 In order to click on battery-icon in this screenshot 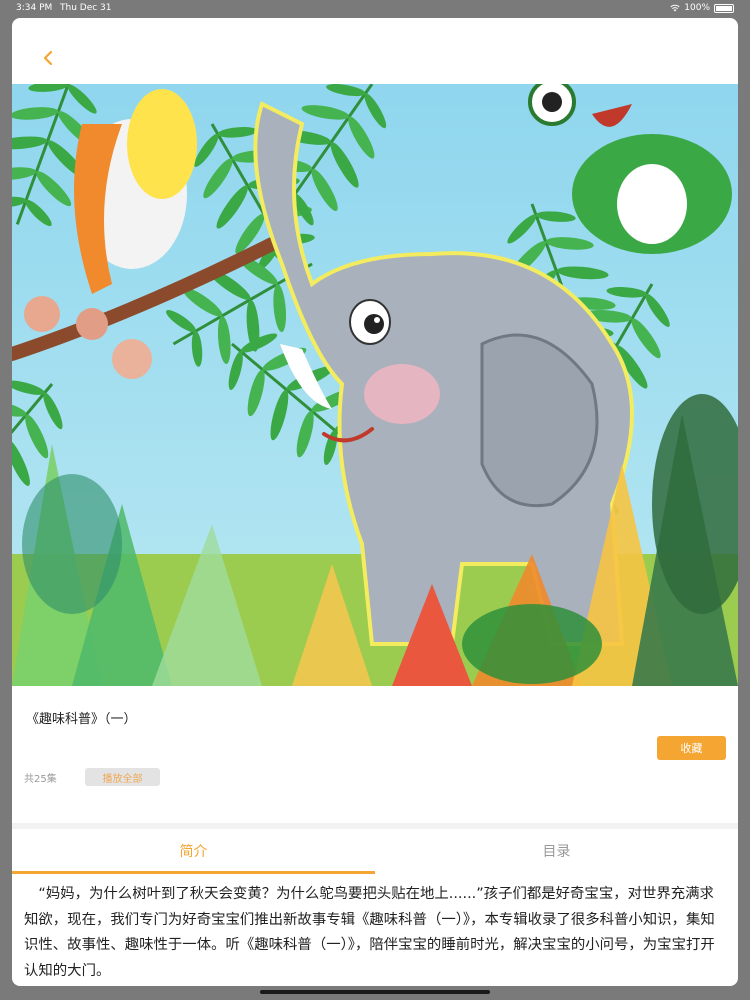, I will do `click(724, 8)`.